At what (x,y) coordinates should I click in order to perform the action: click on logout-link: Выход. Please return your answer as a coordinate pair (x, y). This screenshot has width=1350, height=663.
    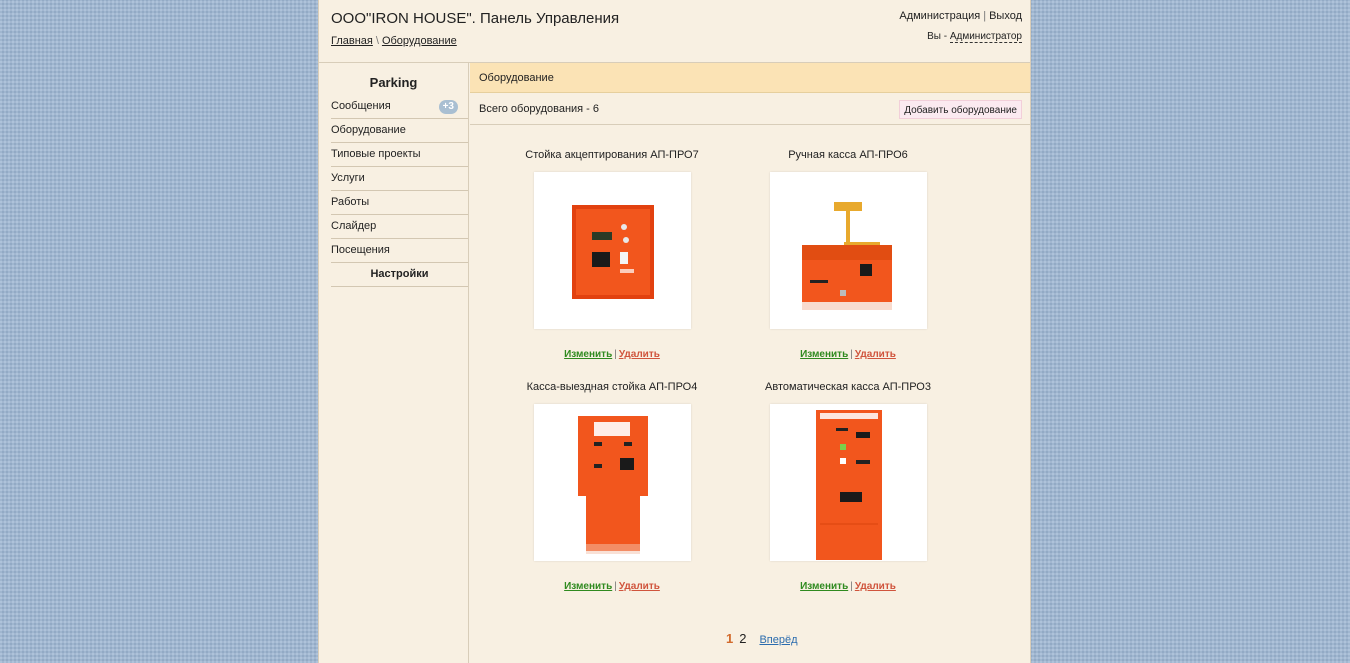
    Looking at the image, I should click on (1005, 16).